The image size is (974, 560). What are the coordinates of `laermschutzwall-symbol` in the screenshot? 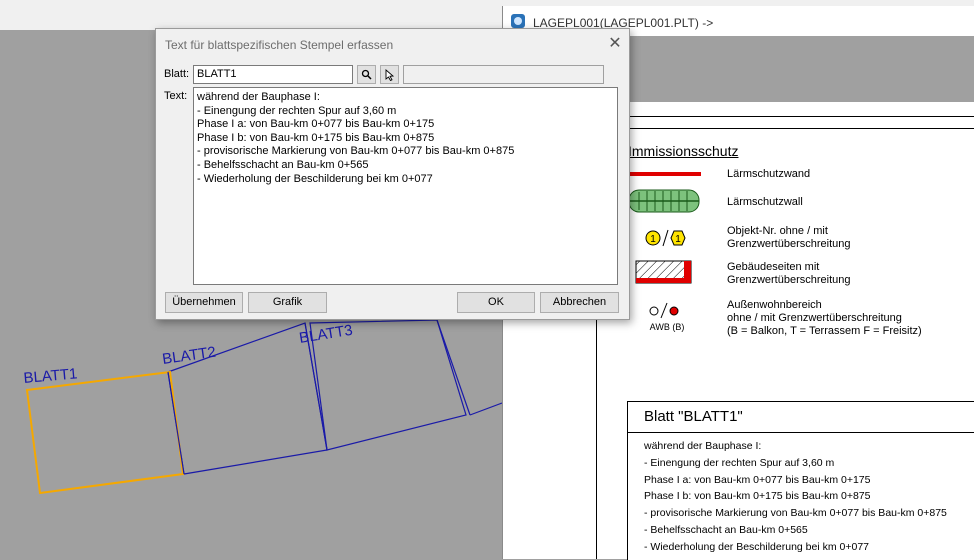 It's located at (664, 201).